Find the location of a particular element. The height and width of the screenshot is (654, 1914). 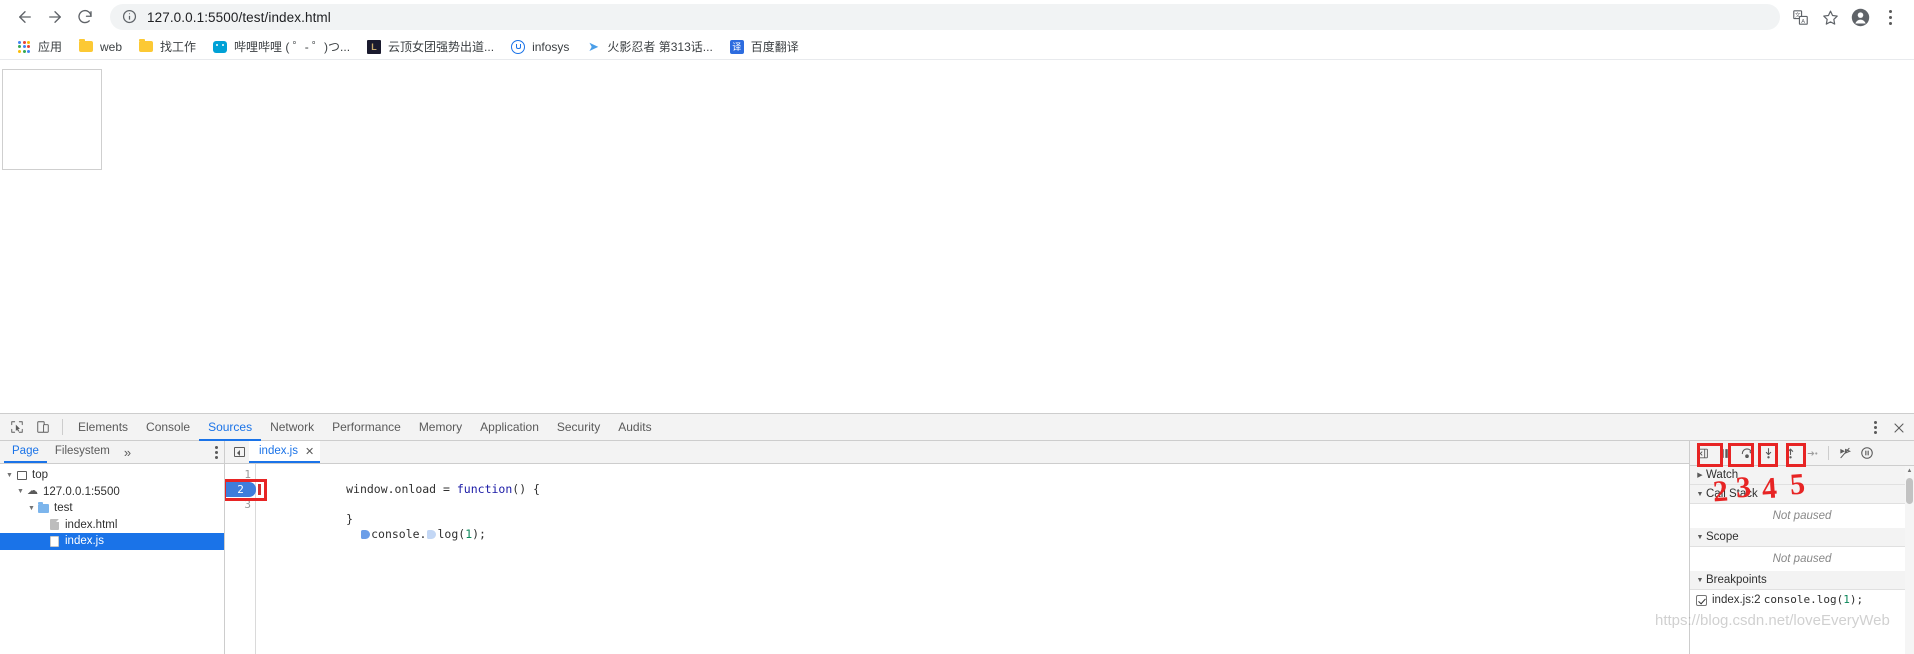

section-breakpoints: ▼ Breakpoints is located at coordinates (1802, 580).